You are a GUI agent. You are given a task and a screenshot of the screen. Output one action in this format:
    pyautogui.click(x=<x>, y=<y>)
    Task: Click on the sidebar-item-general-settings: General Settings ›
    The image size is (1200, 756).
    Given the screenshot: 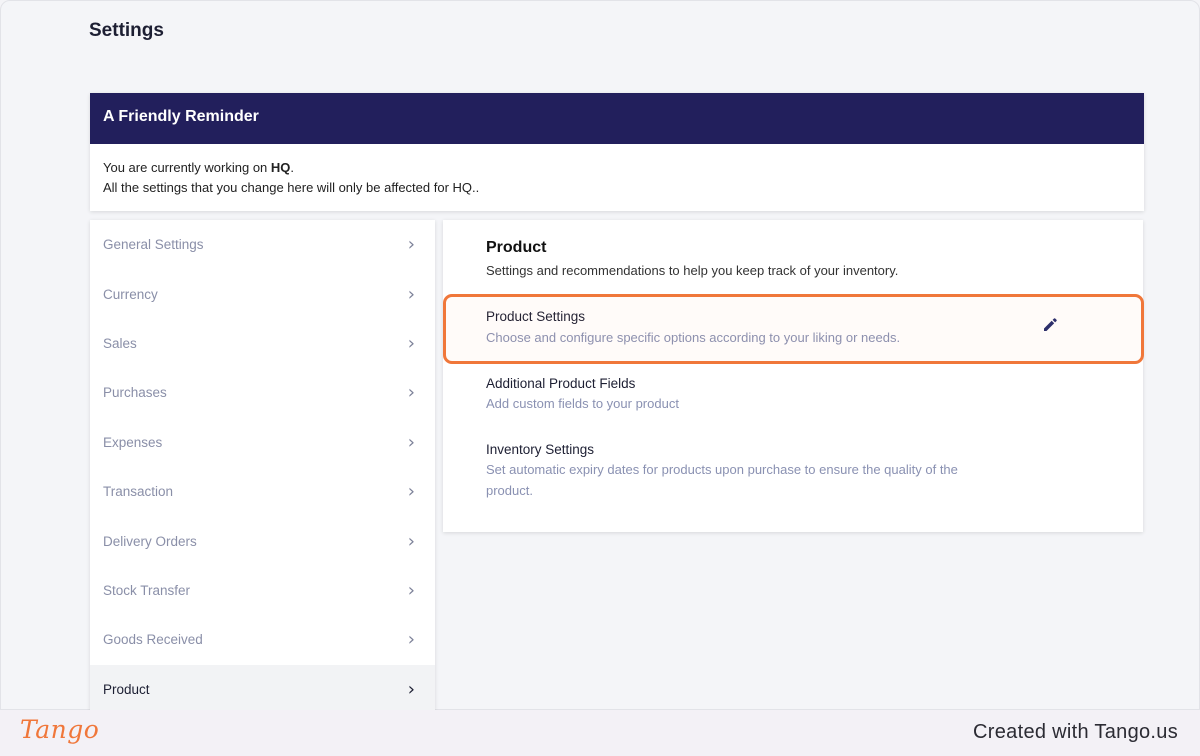 What is the action you would take?
    pyautogui.click(x=262, y=244)
    